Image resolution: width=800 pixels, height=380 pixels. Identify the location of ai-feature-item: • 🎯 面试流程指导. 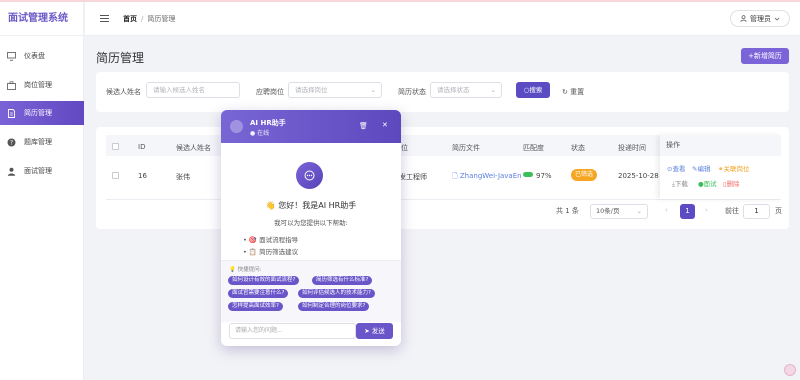
(271, 240).